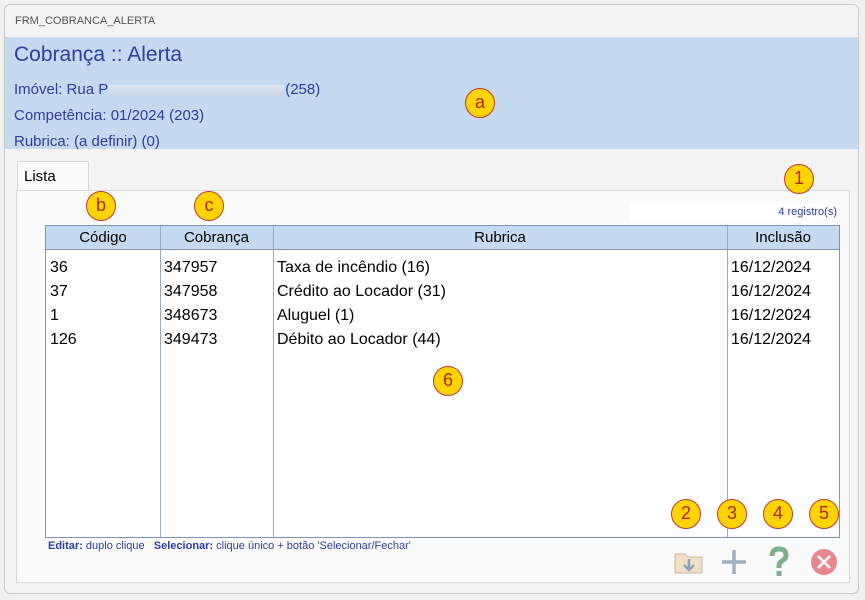  What do you see at coordinates (303, 89) in the screenshot?
I see `imovel-suffix: (258)` at bounding box center [303, 89].